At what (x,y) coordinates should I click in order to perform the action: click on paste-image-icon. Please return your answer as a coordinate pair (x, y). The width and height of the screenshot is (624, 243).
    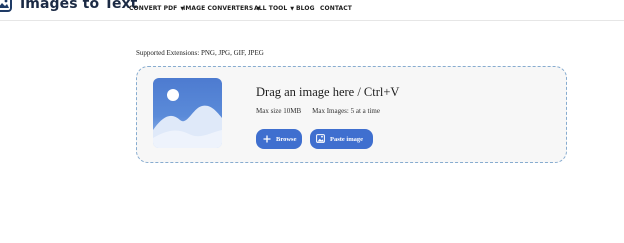
    Looking at the image, I should click on (320, 139).